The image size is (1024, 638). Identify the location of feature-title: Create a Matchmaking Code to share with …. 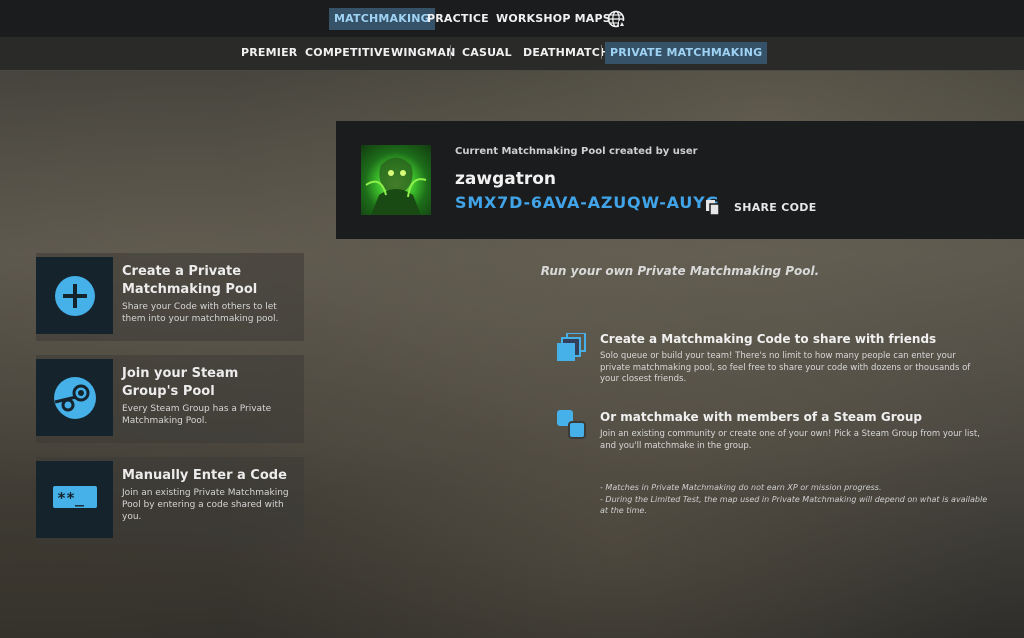
(768, 339).